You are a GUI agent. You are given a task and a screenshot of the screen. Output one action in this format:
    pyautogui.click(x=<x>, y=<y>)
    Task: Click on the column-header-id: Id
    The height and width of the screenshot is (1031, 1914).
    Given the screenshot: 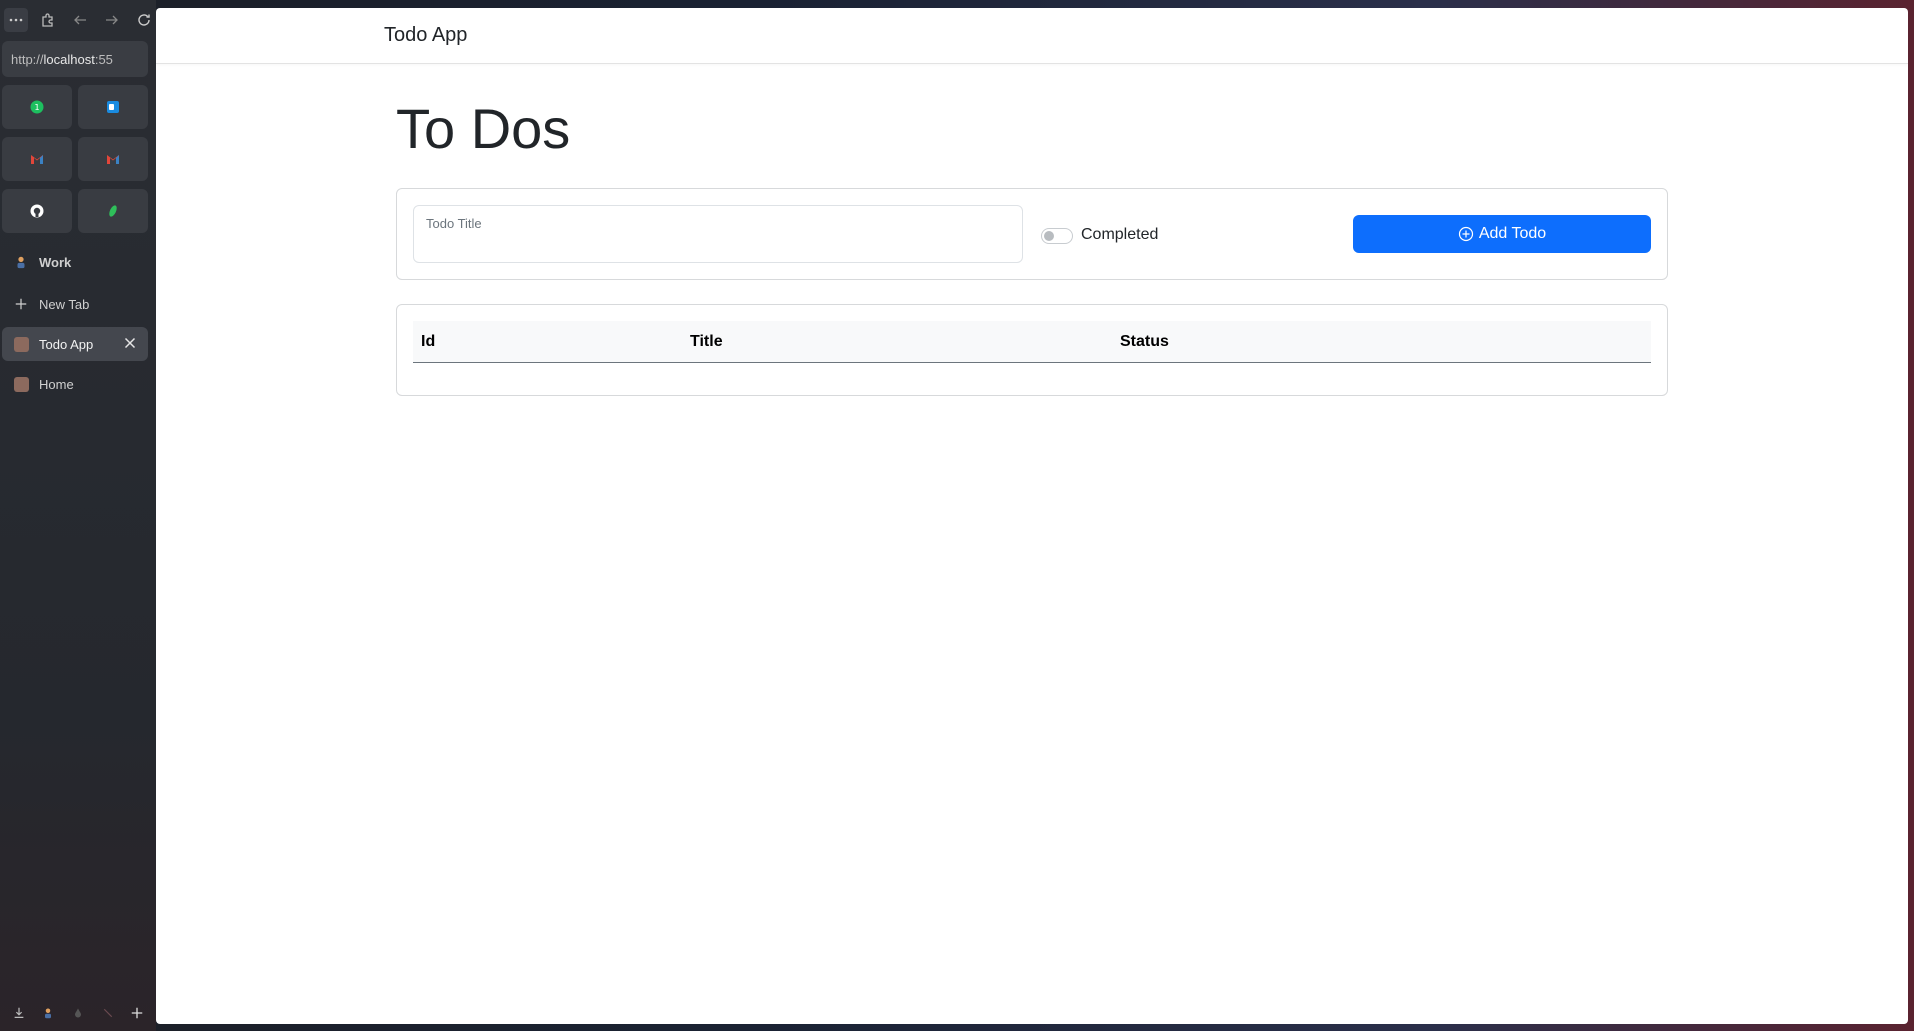 What is the action you would take?
    pyautogui.click(x=428, y=341)
    